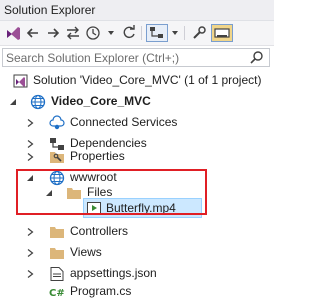 This screenshot has width=320, height=303. I want to click on refresh-icon, so click(129, 33).